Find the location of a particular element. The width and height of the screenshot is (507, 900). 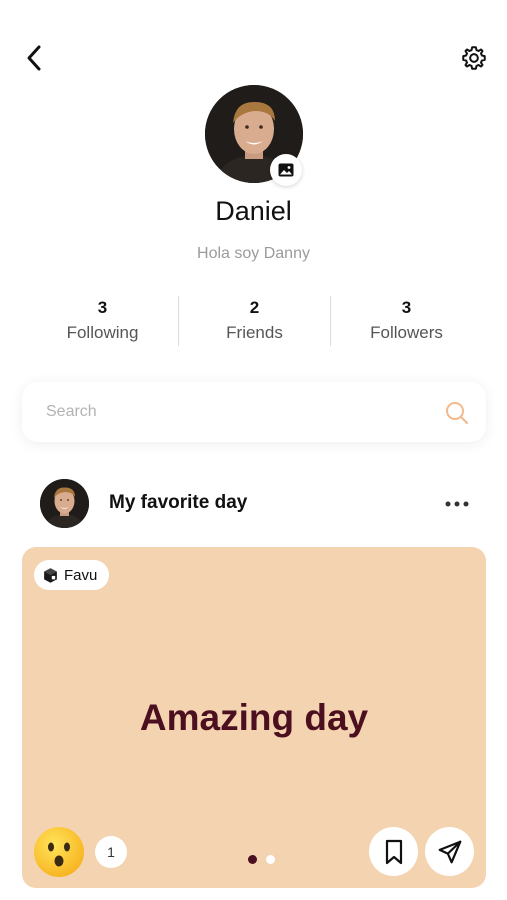

stat-following-count: 3 is located at coordinates (102, 307).